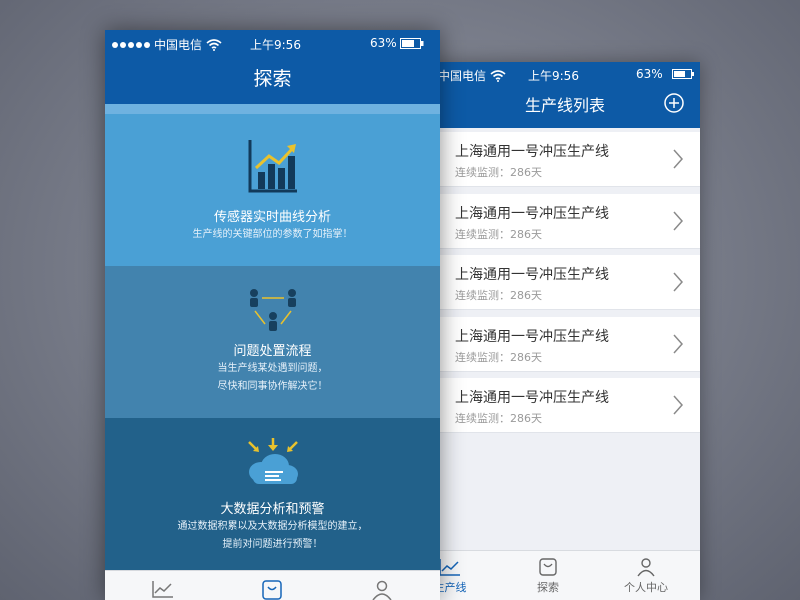 The height and width of the screenshot is (600, 800). Describe the element at coordinates (674, 103) in the screenshot. I see `add-circle-icon` at that location.